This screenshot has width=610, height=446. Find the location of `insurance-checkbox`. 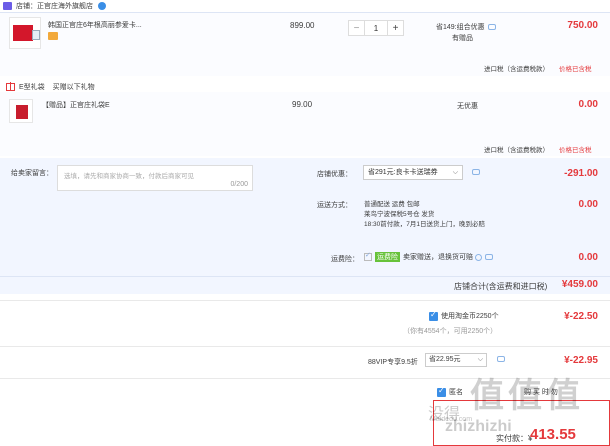

insurance-checkbox is located at coordinates (368, 256).